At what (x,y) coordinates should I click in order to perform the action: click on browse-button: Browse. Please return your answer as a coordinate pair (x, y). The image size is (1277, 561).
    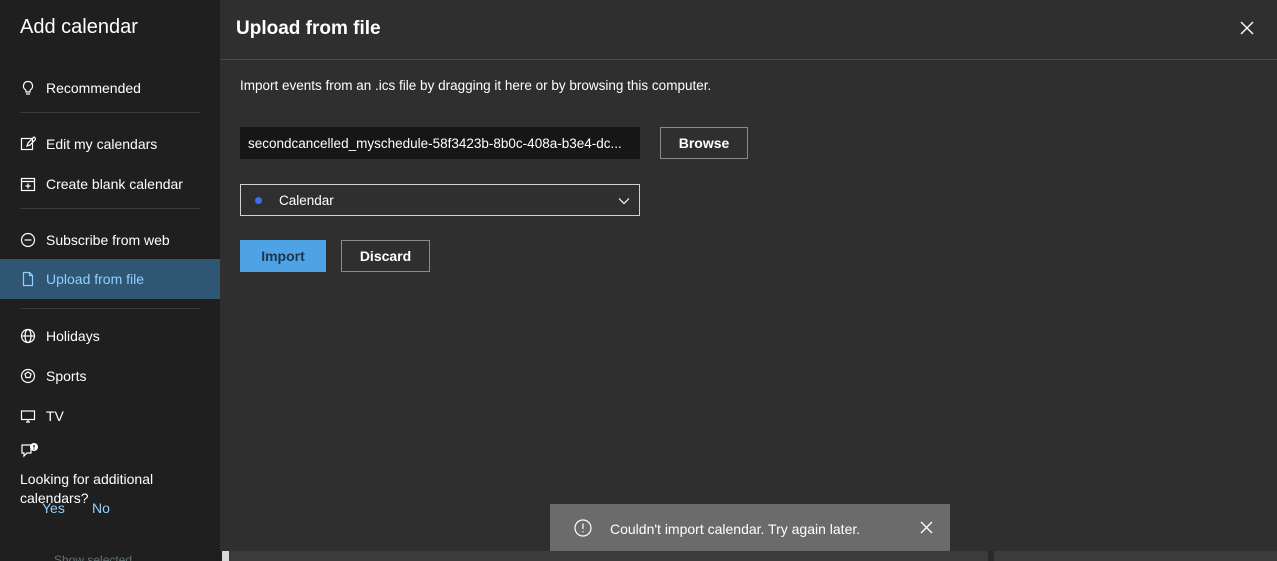
    Looking at the image, I should click on (704, 143).